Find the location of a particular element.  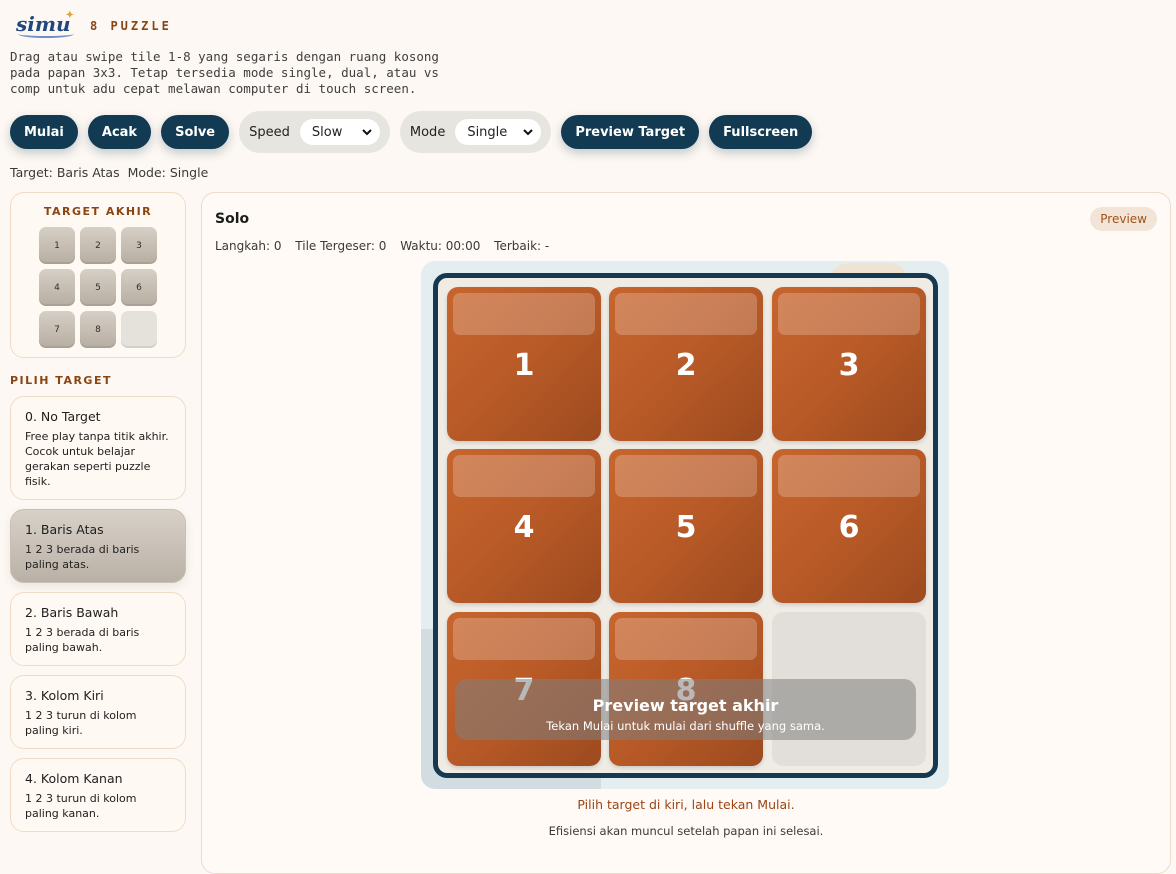

preview-target-button: Preview Target is located at coordinates (630, 132).